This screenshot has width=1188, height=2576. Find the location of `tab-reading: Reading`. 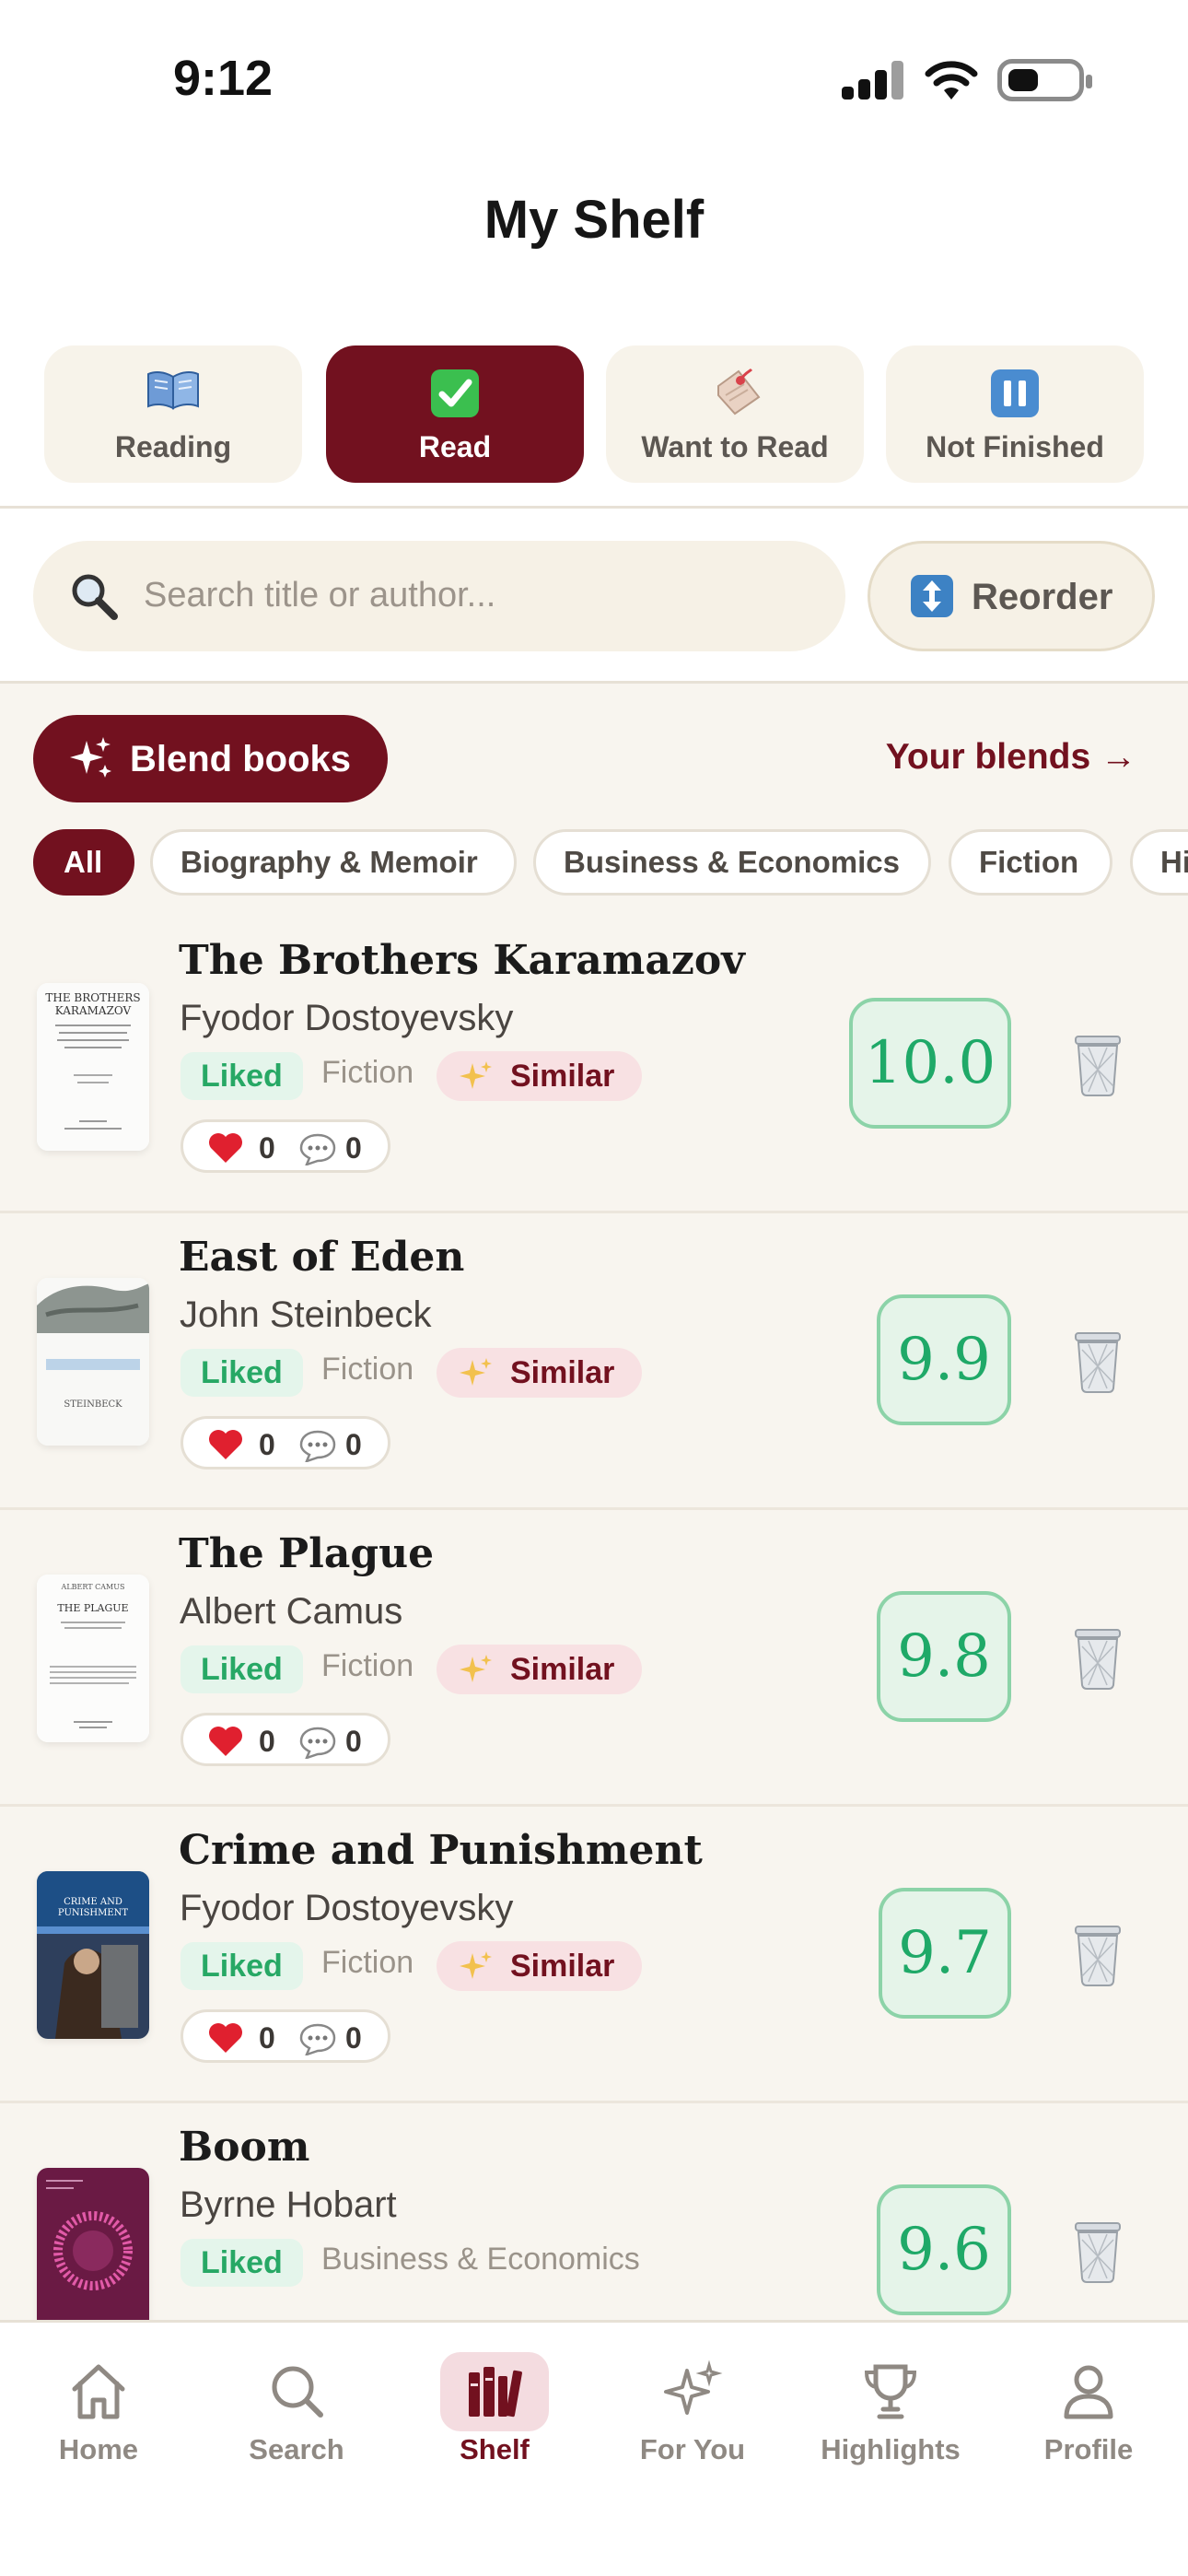

tab-reading: Reading is located at coordinates (173, 414).